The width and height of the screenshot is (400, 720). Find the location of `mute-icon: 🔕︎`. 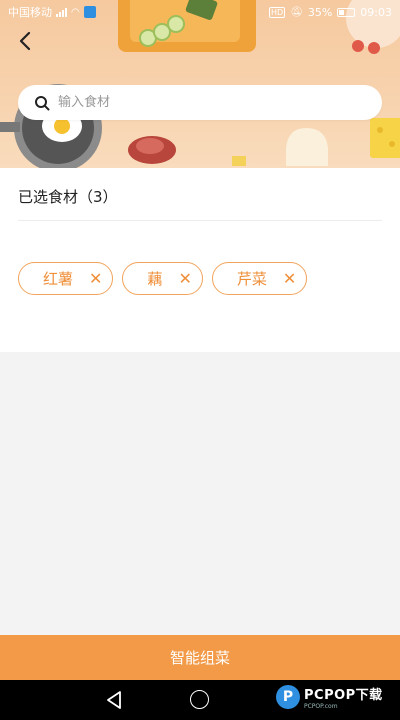

mute-icon: 🔕︎ is located at coordinates (296, 12).